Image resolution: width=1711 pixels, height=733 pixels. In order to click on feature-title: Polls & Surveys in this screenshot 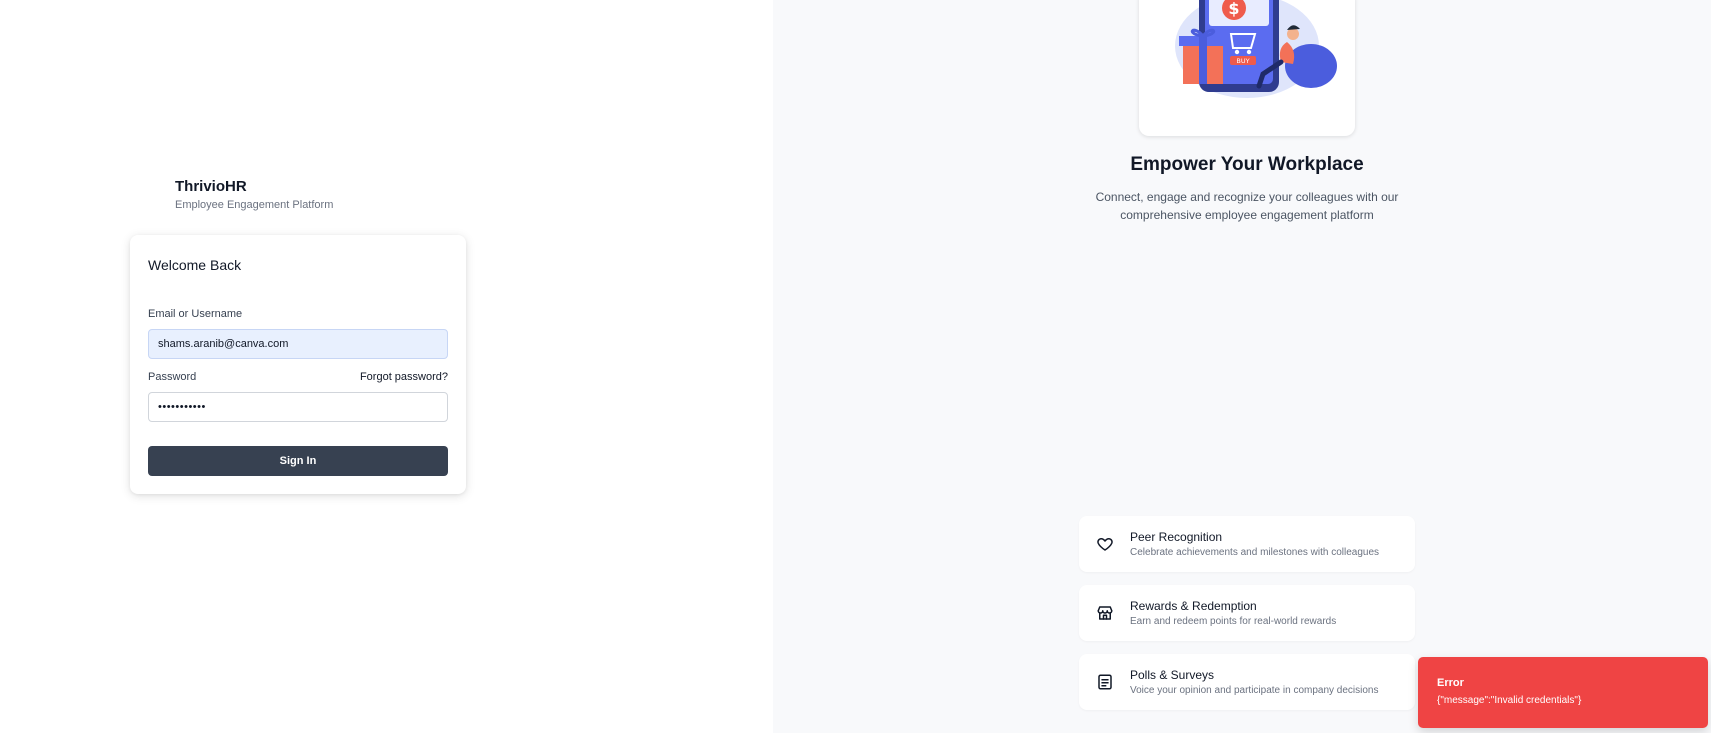, I will do `click(1172, 675)`.